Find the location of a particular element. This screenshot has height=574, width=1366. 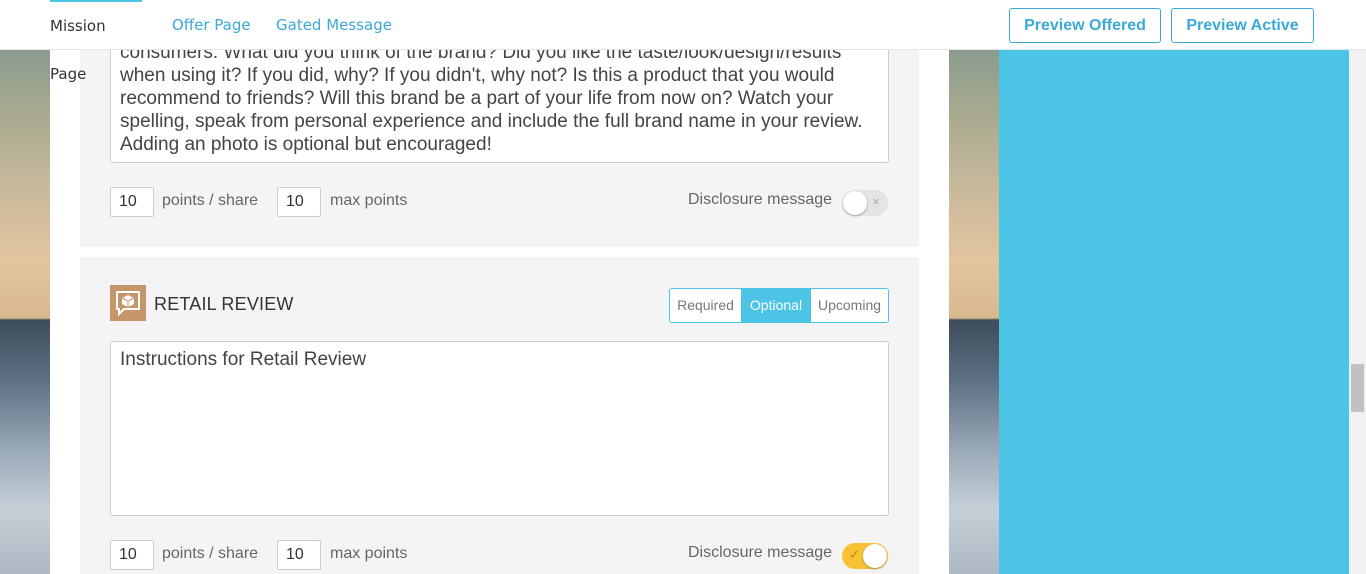

retail-review-icon is located at coordinates (128, 303).